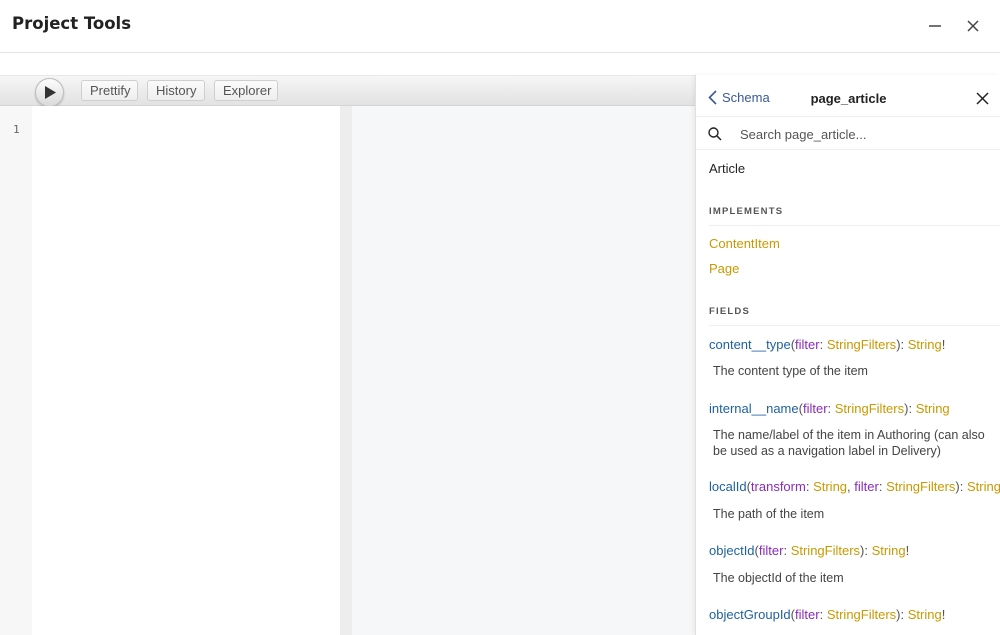 This screenshot has width=1000, height=635. What do you see at coordinates (865, 134) in the screenshot?
I see `doc-search-input` at bounding box center [865, 134].